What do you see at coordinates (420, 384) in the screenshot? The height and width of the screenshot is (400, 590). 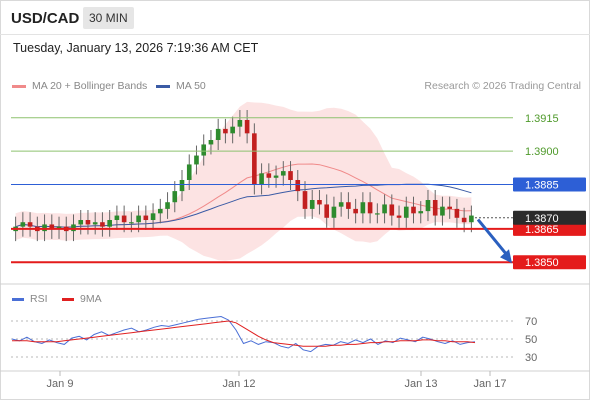 I see `x-tick-label: Jan 13` at bounding box center [420, 384].